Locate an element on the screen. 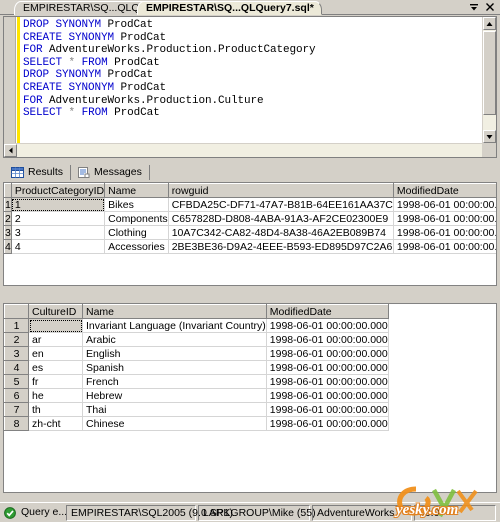 The width and height of the screenshot is (500, 522). column-header: ProductCategoryID is located at coordinates (58, 190).